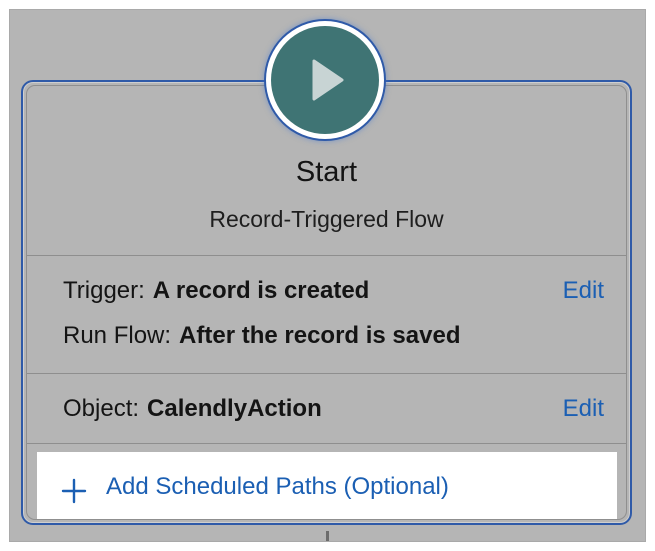 The width and height of the screenshot is (655, 551). I want to click on edit-object-link: Edit, so click(583, 409).